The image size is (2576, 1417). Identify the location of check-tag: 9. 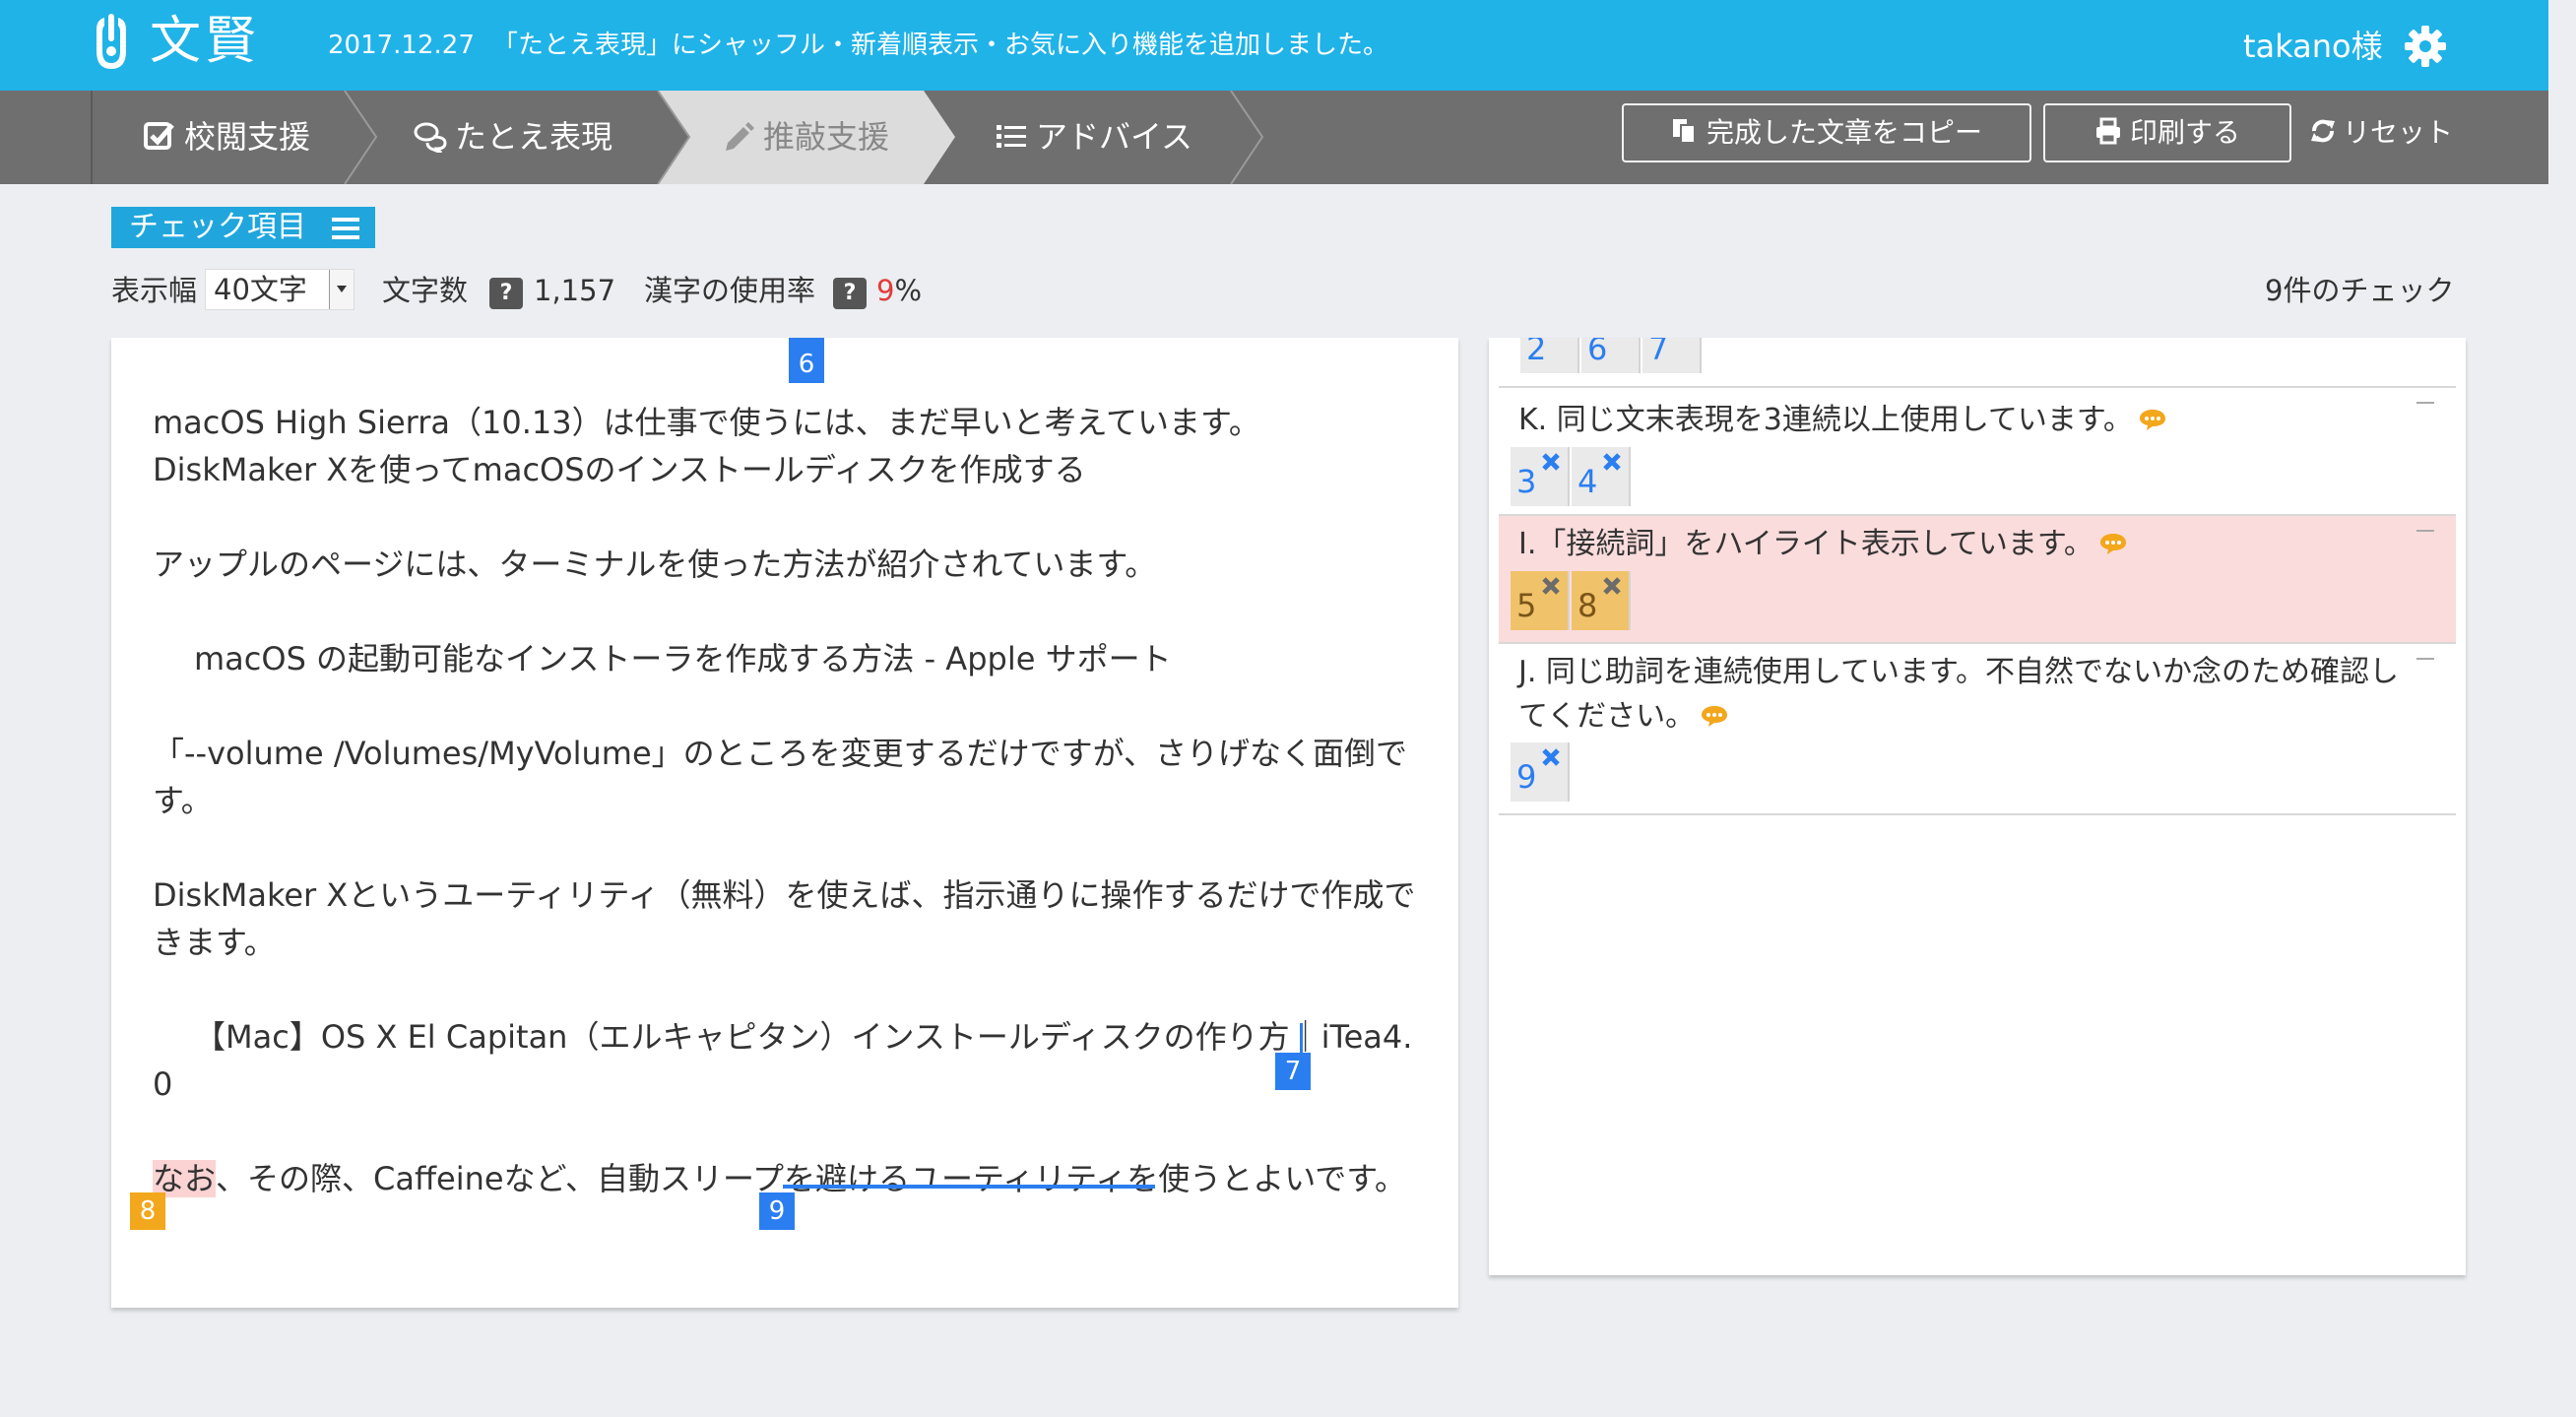
(1540, 772).